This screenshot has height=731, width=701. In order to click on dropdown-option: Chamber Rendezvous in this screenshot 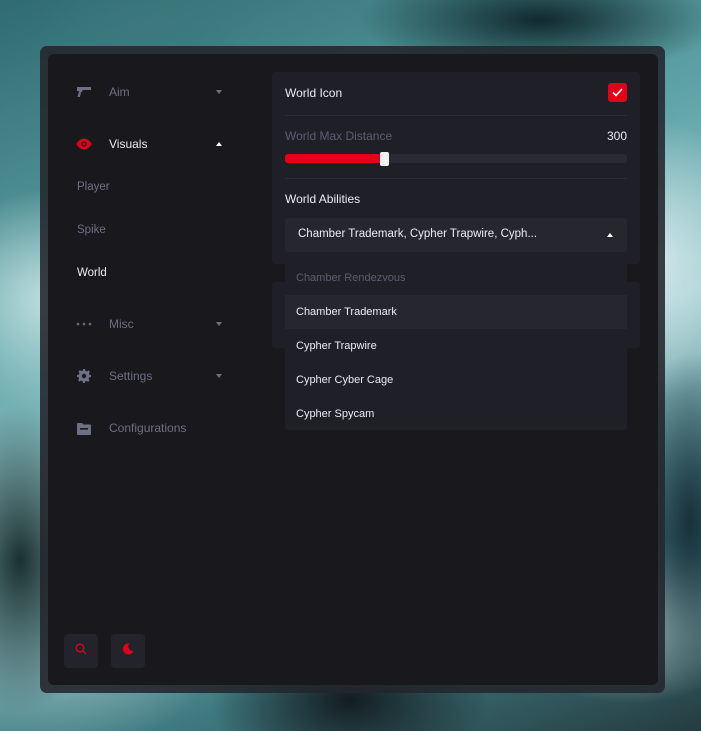, I will do `click(456, 278)`.